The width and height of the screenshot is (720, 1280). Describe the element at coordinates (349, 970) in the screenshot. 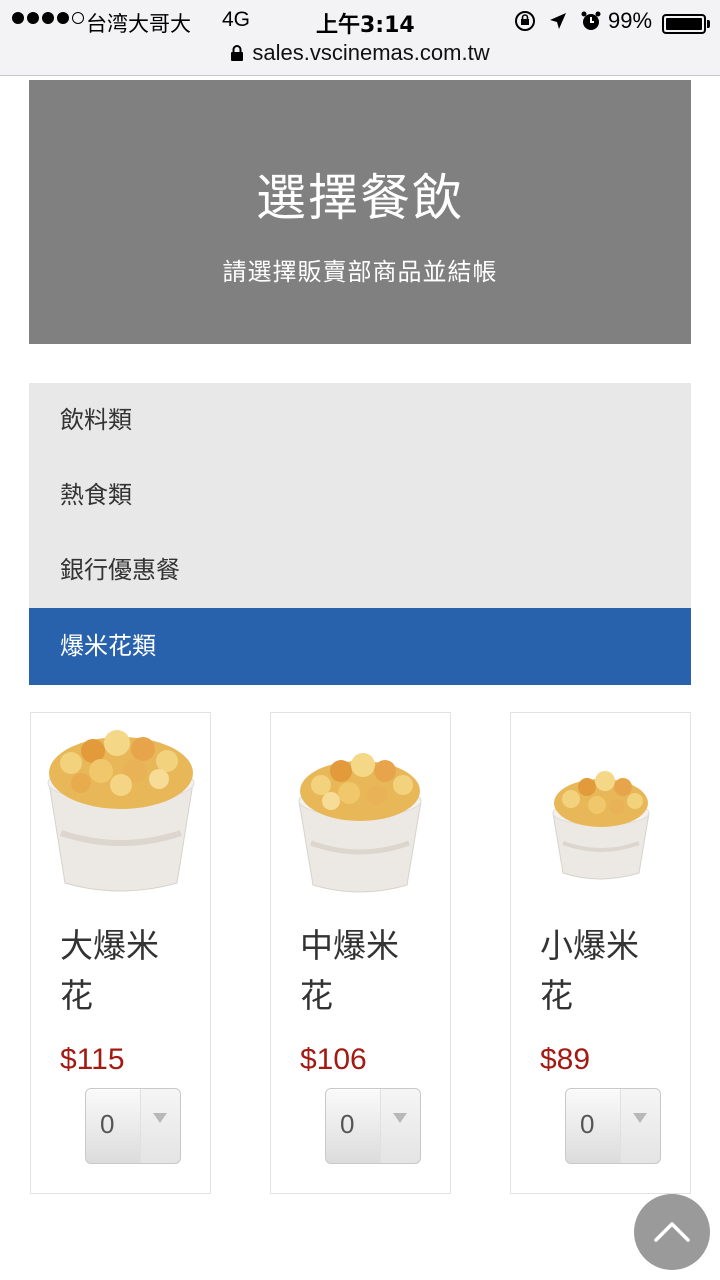

I see `product-name: 中爆米花` at that location.